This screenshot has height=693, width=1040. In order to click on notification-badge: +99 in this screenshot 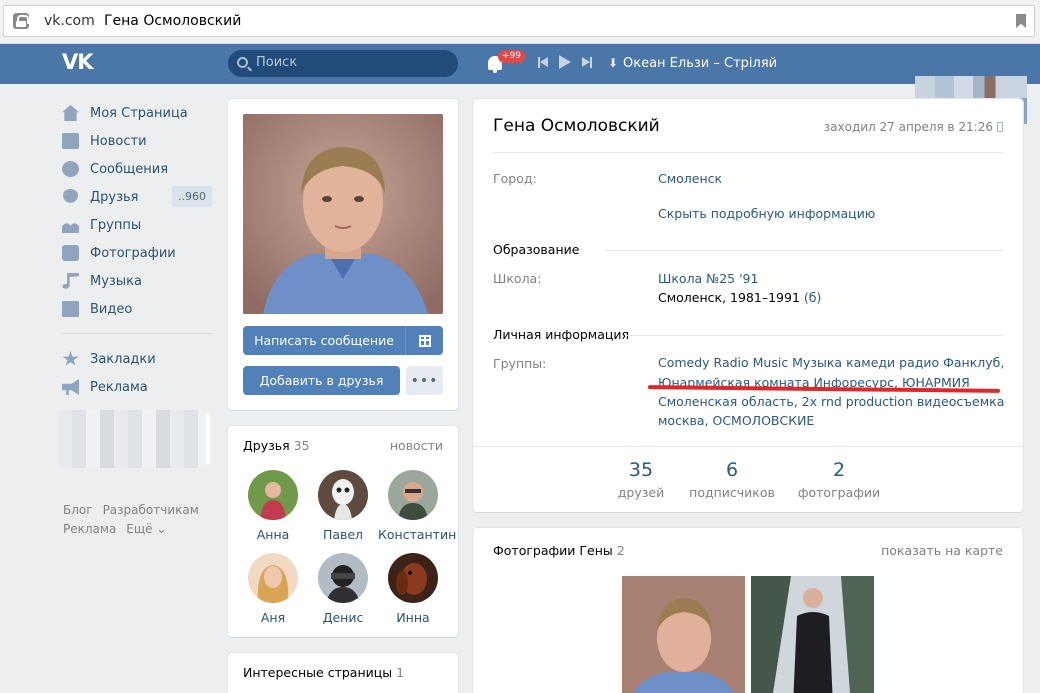, I will do `click(511, 56)`.